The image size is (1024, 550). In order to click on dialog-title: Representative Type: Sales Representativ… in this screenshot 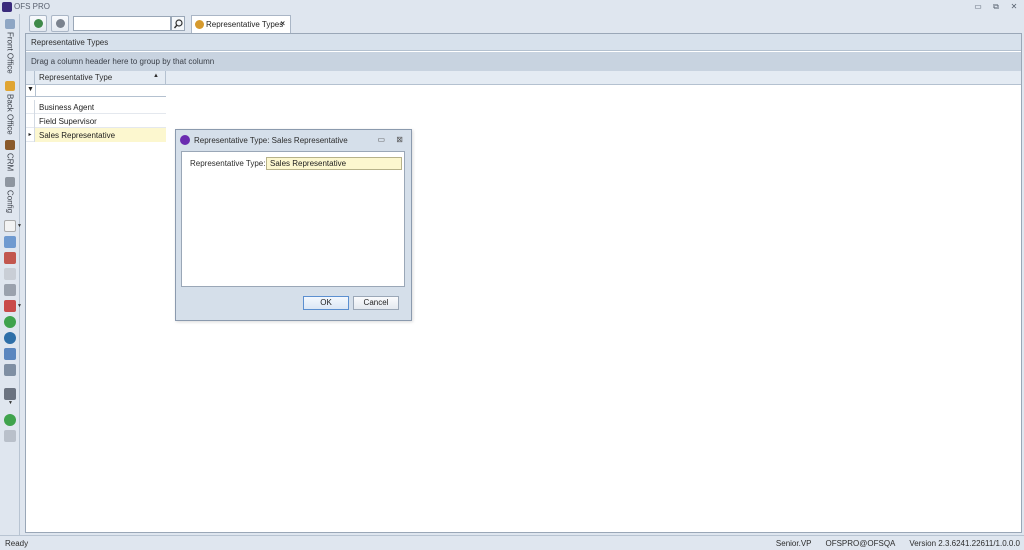, I will do `click(271, 140)`.